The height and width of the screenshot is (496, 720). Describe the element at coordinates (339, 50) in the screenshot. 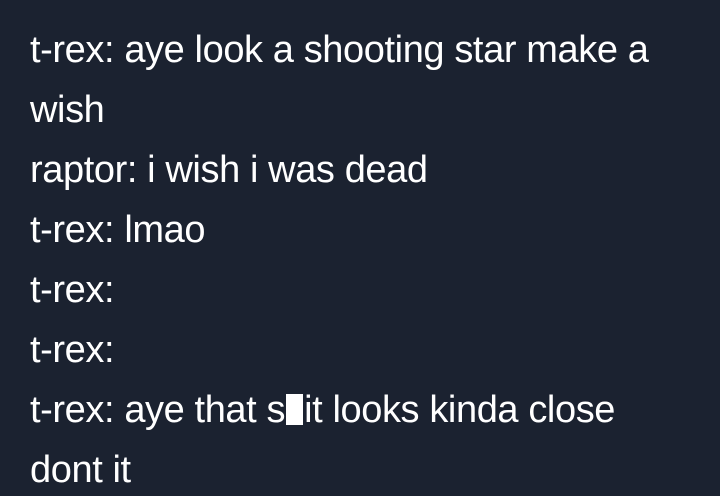

I see `text-line: t-rex: aye look a shooting star make a` at that location.